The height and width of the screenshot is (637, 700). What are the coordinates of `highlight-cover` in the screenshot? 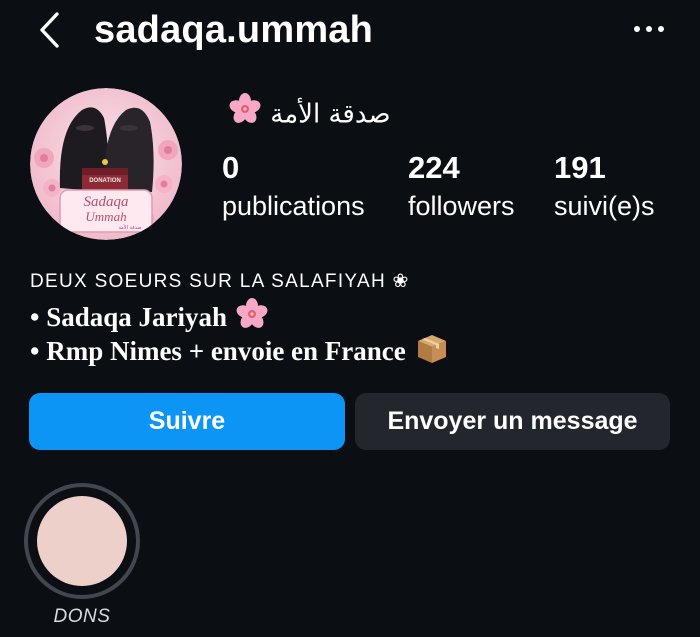 It's located at (82, 541).